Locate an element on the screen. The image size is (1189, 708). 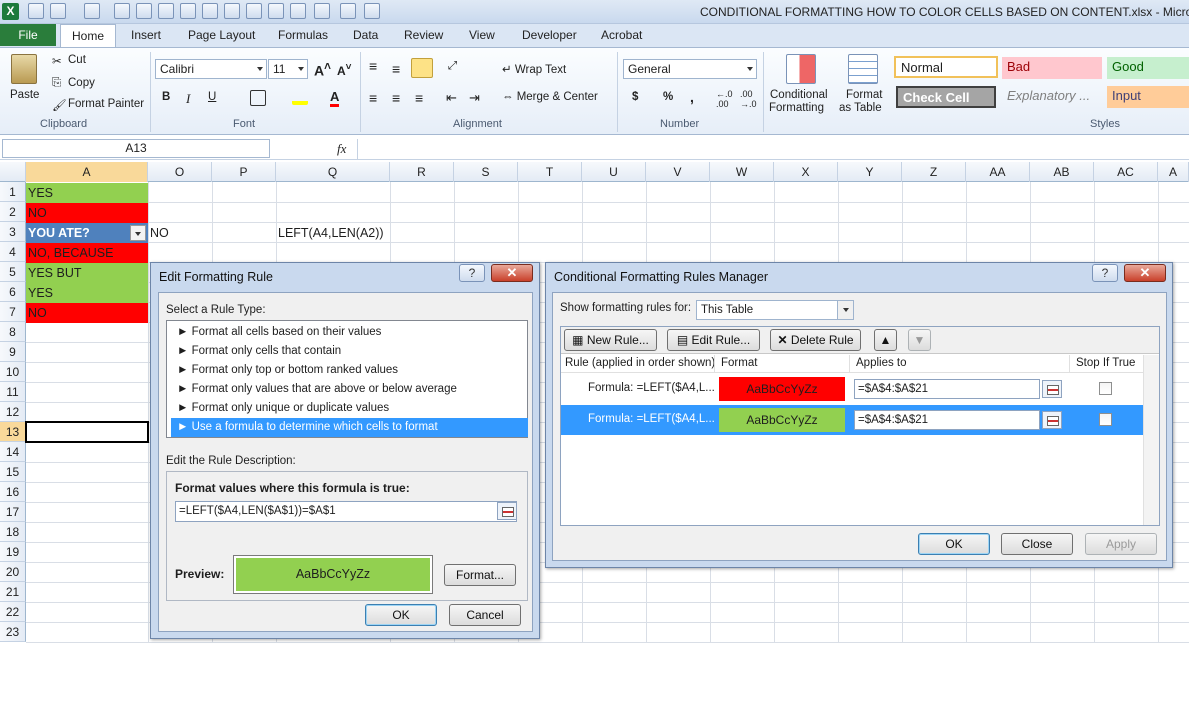
fx-icon: fx is located at coordinates (341, 149).